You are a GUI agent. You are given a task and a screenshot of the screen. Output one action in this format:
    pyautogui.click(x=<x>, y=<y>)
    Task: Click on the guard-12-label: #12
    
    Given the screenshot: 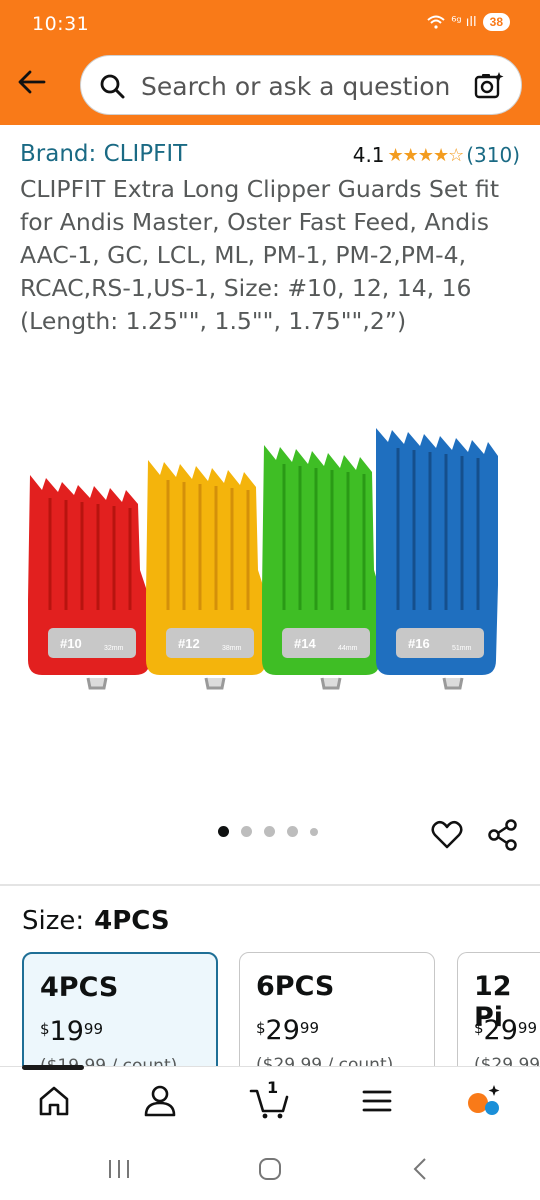 What is the action you would take?
    pyautogui.click(x=189, y=643)
    